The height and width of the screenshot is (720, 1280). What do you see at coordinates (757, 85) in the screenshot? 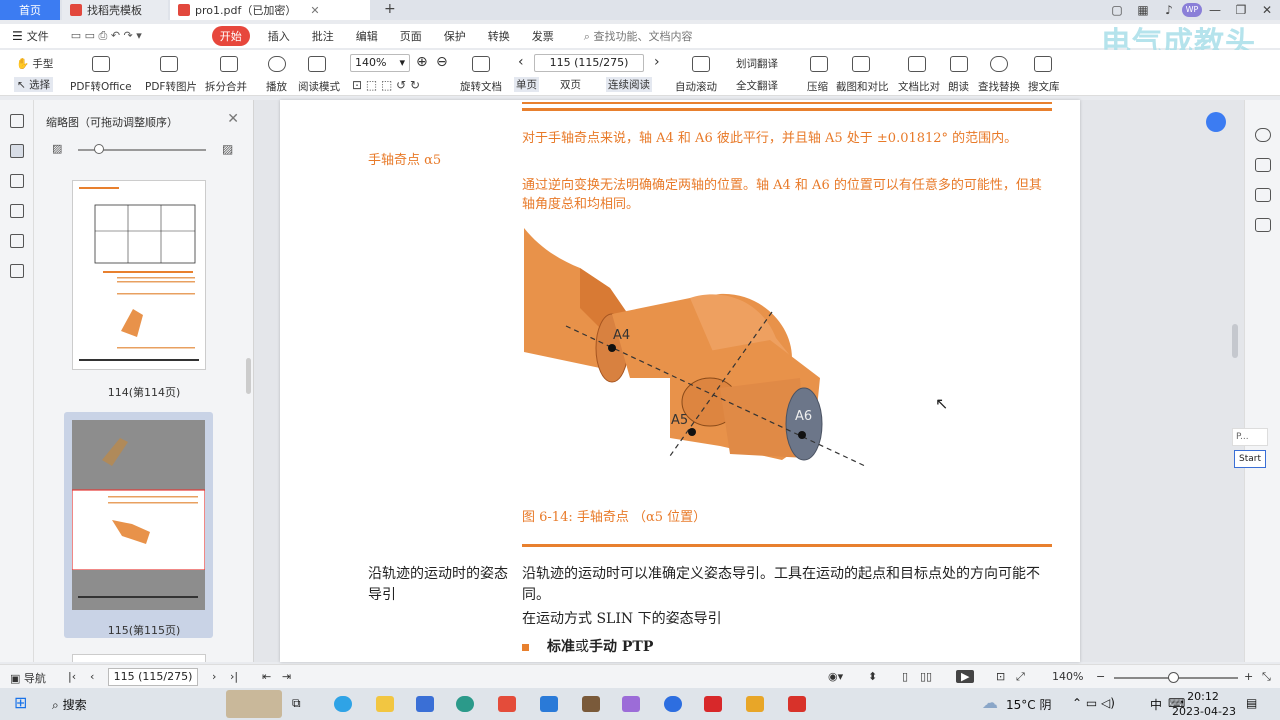
I see `full-translate-button: 全文翻译` at bounding box center [757, 85].